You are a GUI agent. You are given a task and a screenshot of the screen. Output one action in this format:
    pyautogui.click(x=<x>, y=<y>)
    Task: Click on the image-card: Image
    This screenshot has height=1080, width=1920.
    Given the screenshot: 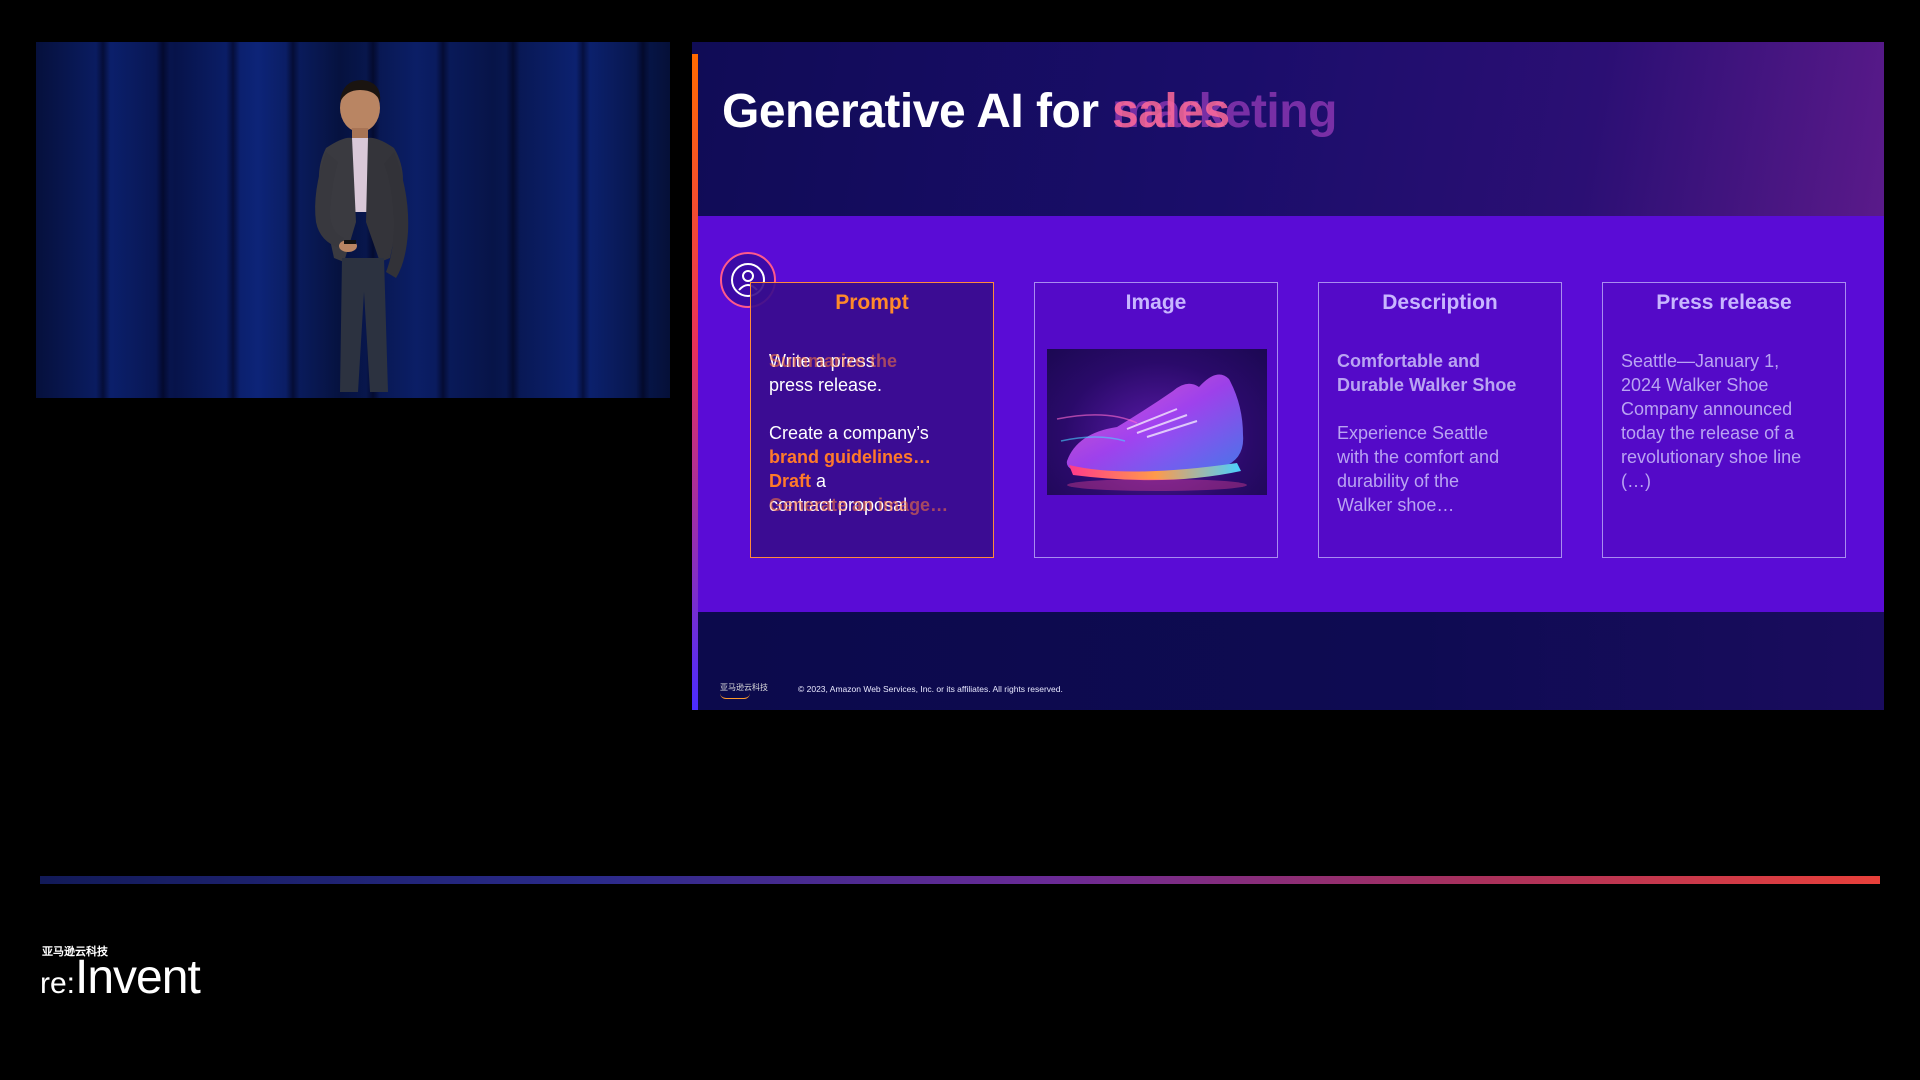 What is the action you would take?
    pyautogui.click(x=1156, y=420)
    